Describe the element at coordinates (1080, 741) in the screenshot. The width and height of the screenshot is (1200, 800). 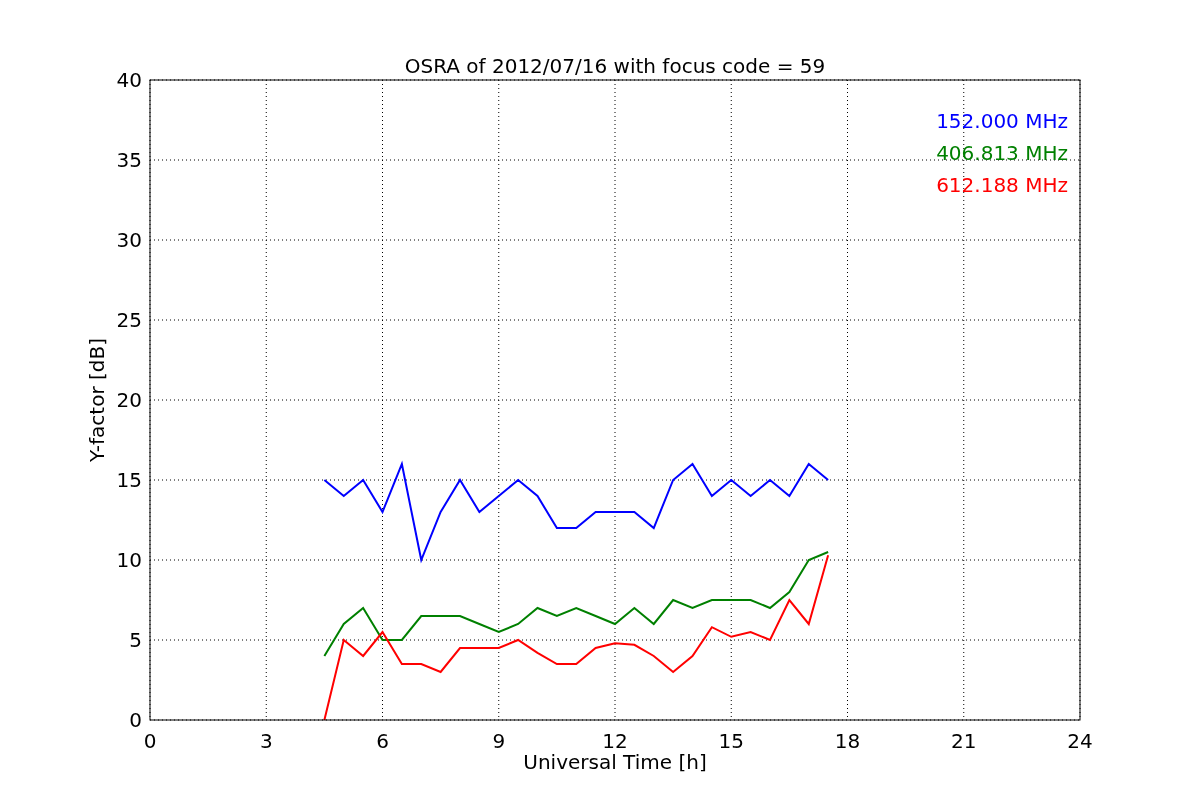
I see `tick-label: 24` at that location.